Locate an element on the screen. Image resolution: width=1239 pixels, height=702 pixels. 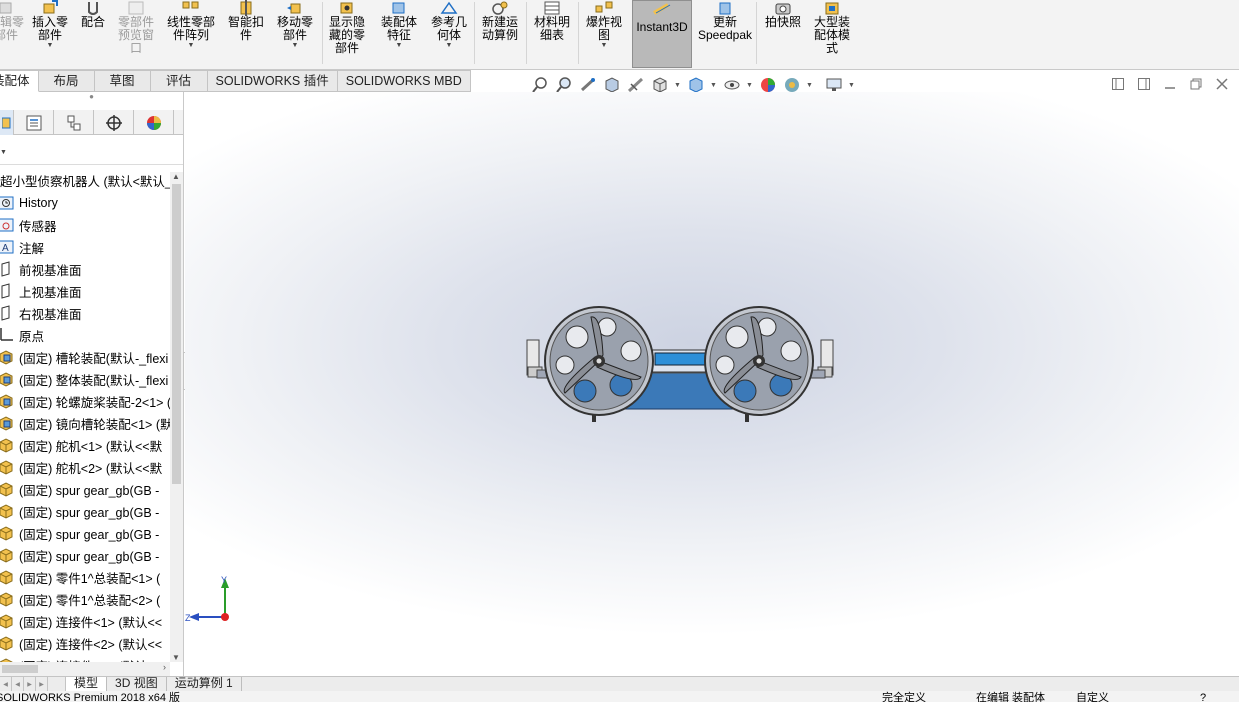
tree-node: (固定) 整体装配(默认-_flexi is located at coordinates (85, 379).